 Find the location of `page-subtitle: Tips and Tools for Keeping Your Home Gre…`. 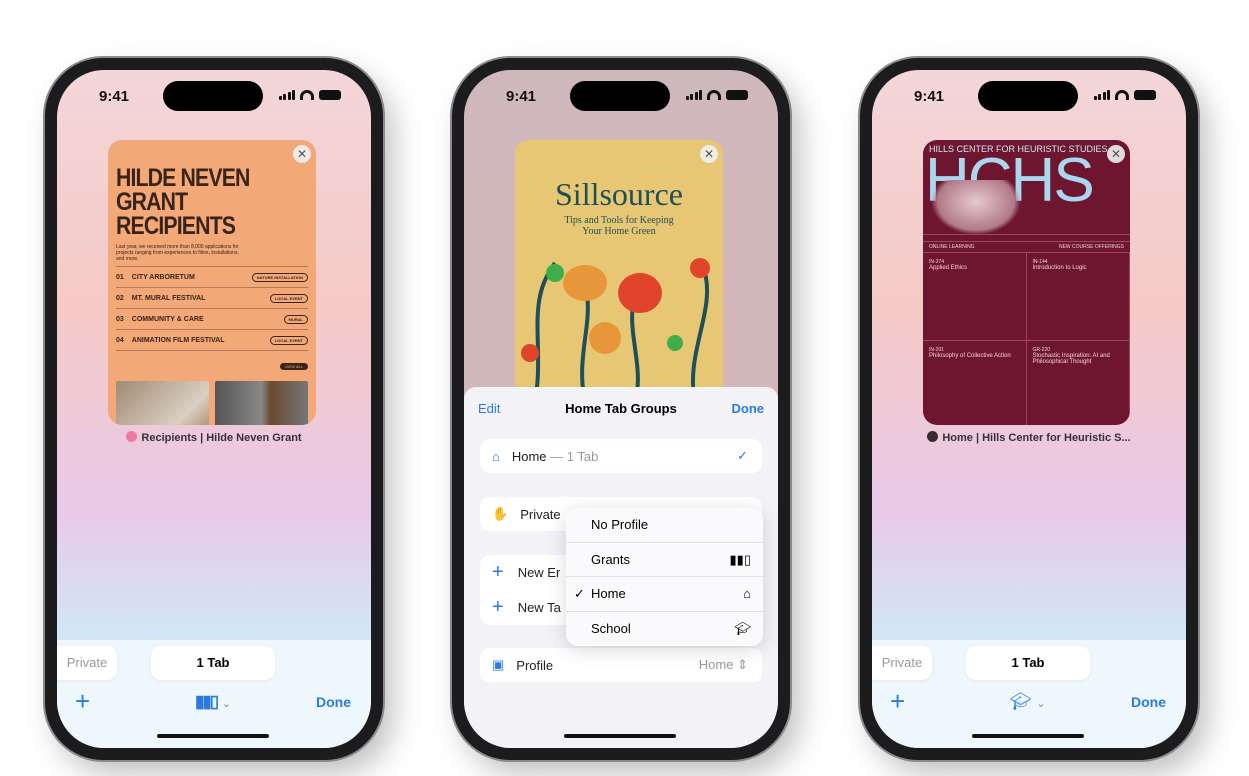

page-subtitle: Tips and Tools for Keeping Your Home Gre… is located at coordinates (619, 226).